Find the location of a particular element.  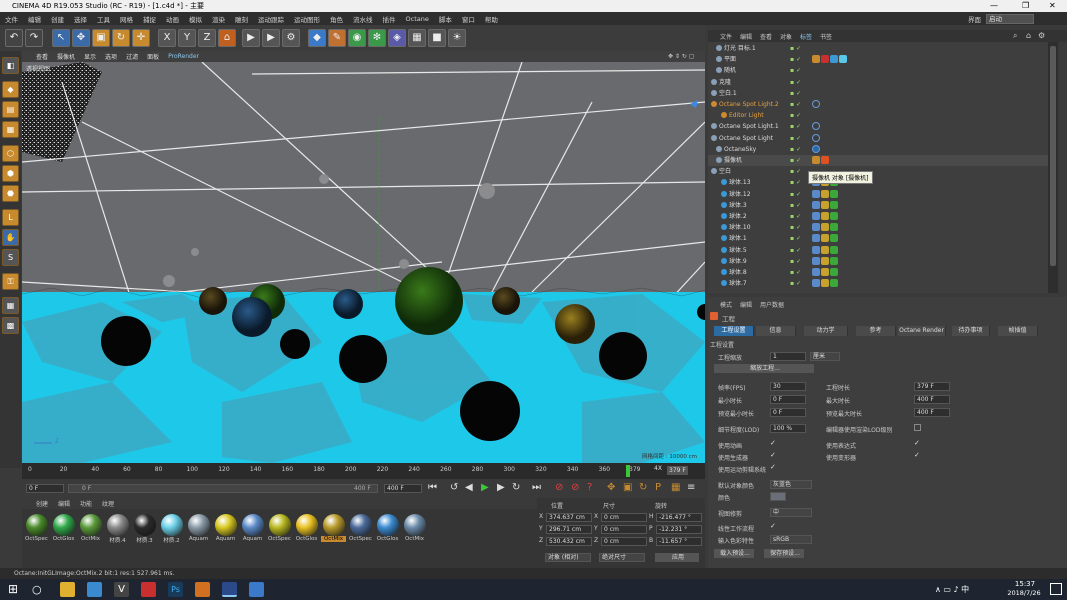

coord-position-field: 374.637 cm is located at coordinates (569, 517).